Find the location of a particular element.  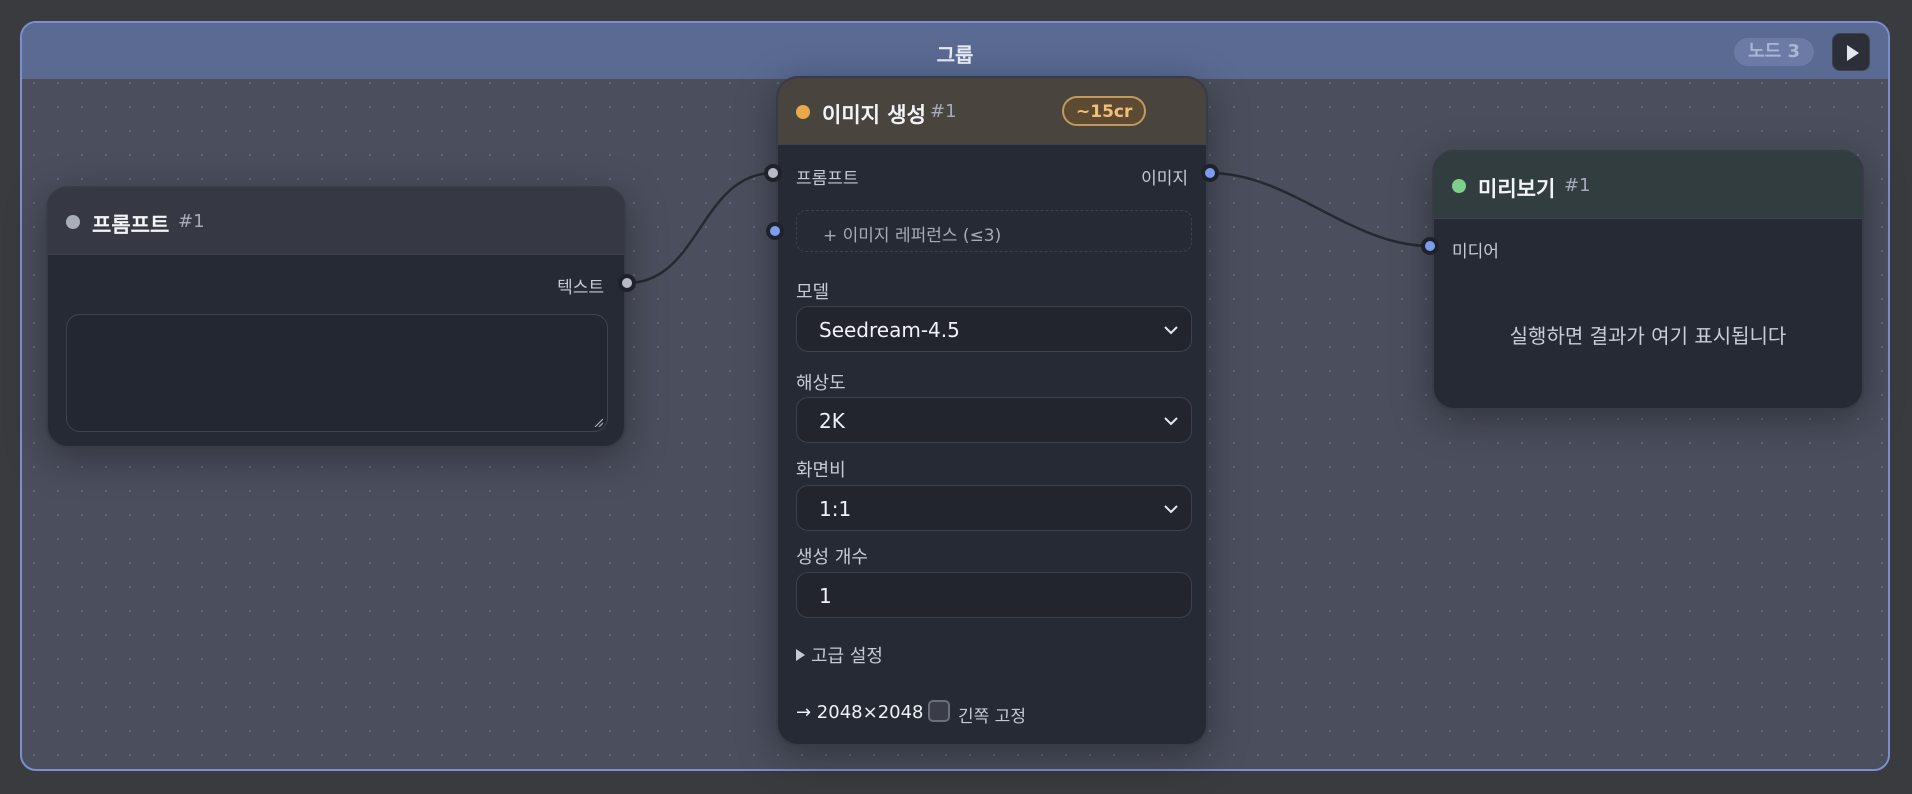

input-port-label: 미디어 is located at coordinates (1475, 252).